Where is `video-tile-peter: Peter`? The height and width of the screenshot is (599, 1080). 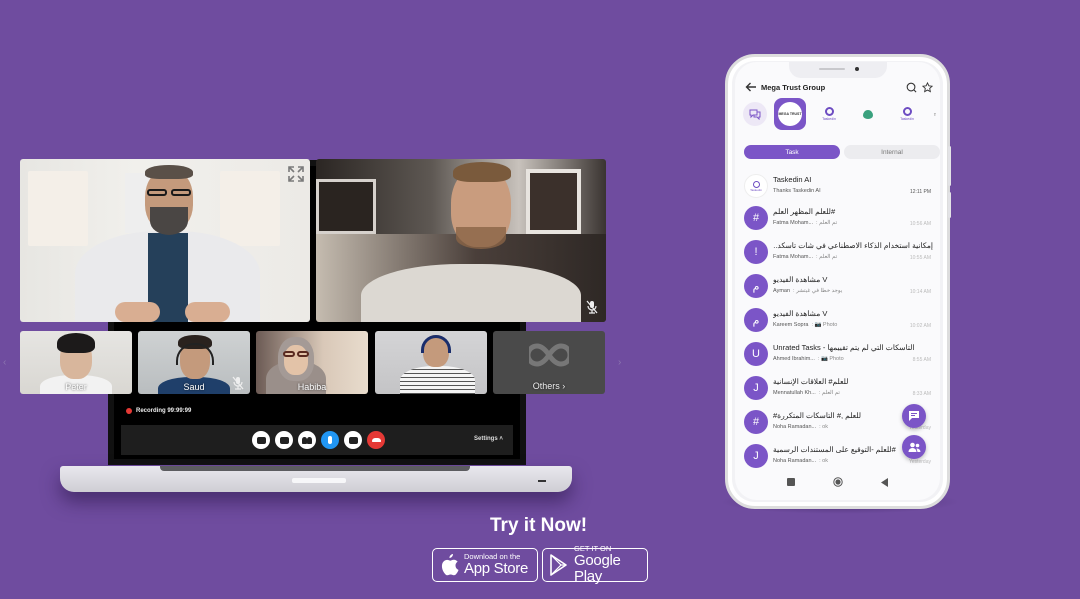 video-tile-peter: Peter is located at coordinates (76, 362).